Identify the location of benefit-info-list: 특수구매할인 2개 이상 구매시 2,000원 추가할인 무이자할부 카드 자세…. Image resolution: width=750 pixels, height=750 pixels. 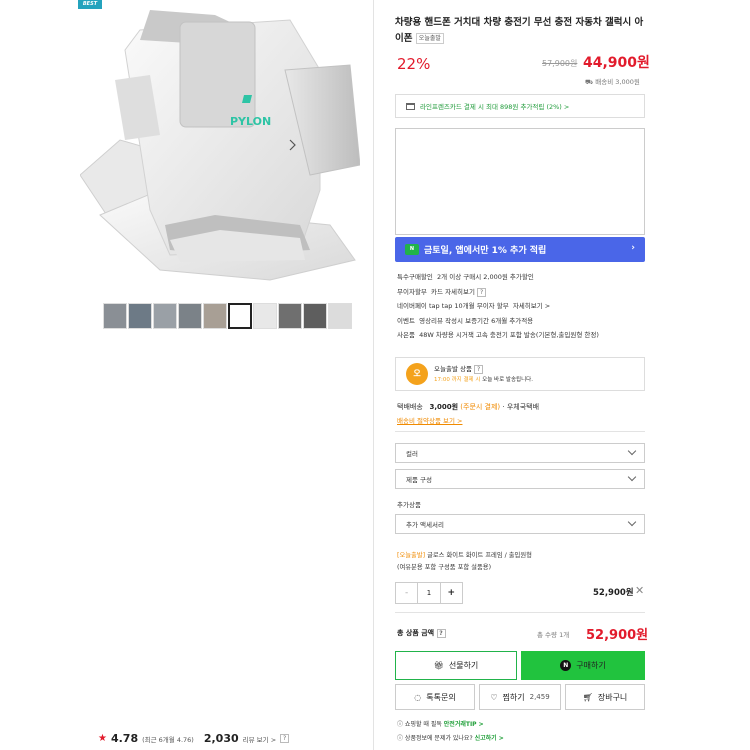
(522, 306).